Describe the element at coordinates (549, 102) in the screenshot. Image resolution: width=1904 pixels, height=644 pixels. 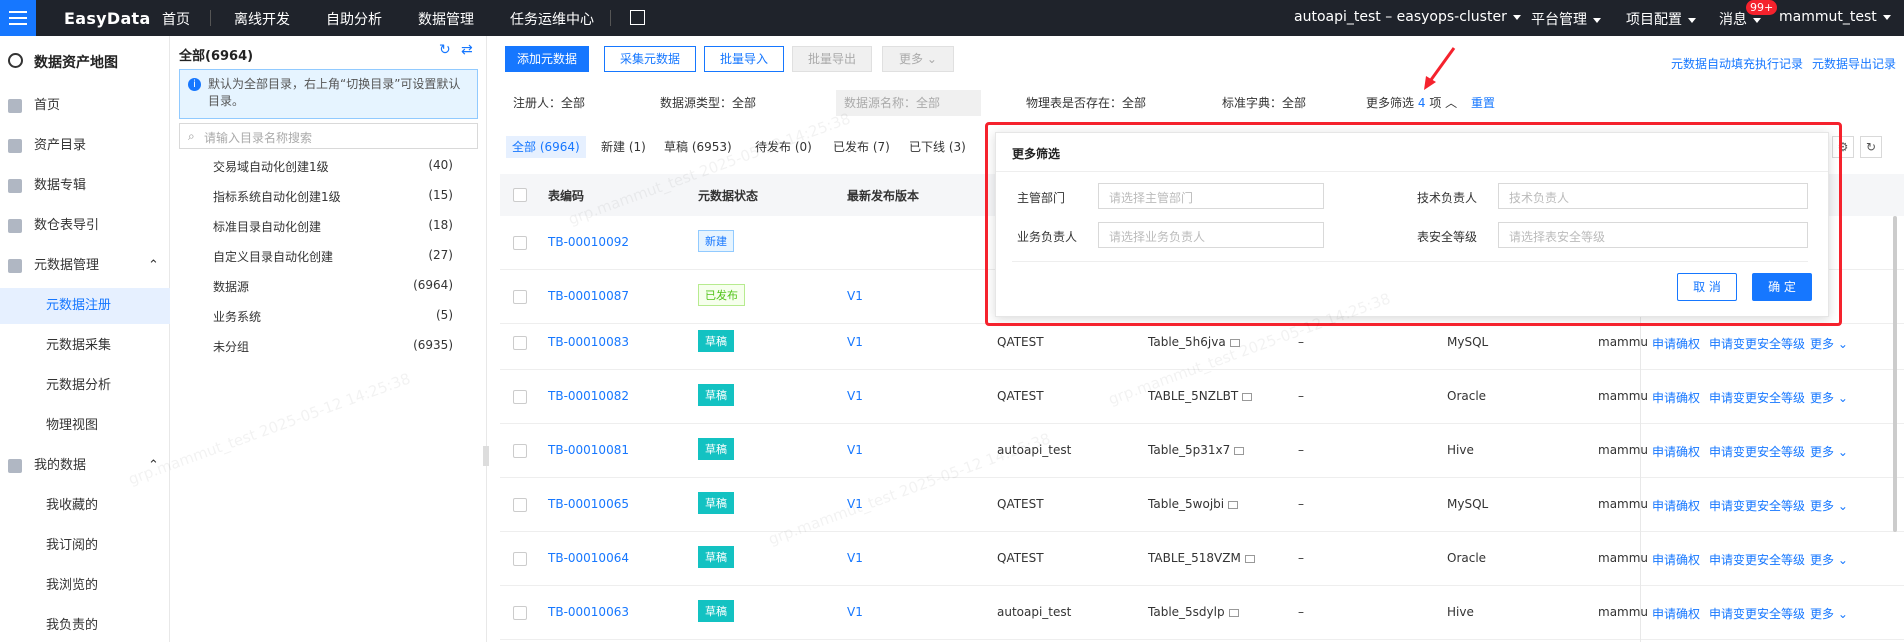
I see `filter-registrant: 注册人：全部` at that location.